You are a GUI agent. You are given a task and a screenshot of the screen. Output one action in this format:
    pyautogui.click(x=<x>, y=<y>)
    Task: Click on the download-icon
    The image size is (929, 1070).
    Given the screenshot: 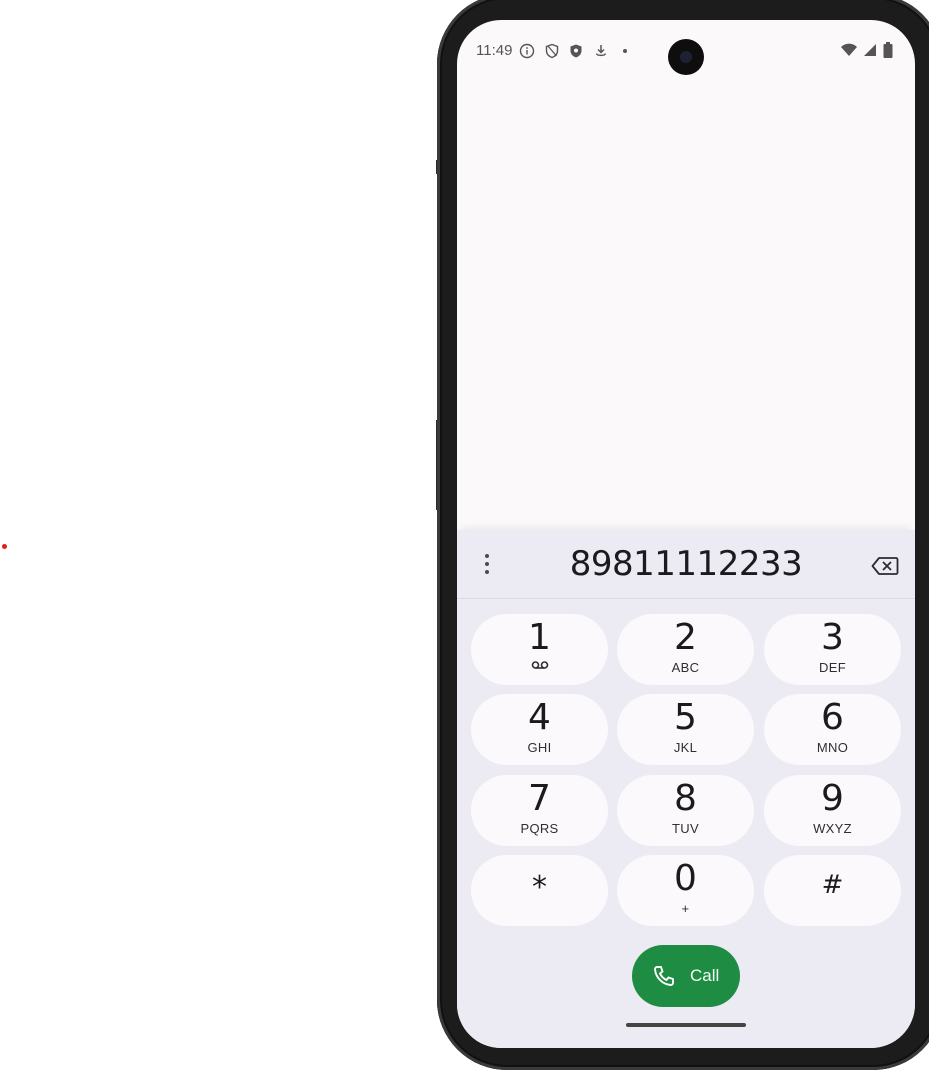 What is the action you would take?
    pyautogui.click(x=601, y=51)
    